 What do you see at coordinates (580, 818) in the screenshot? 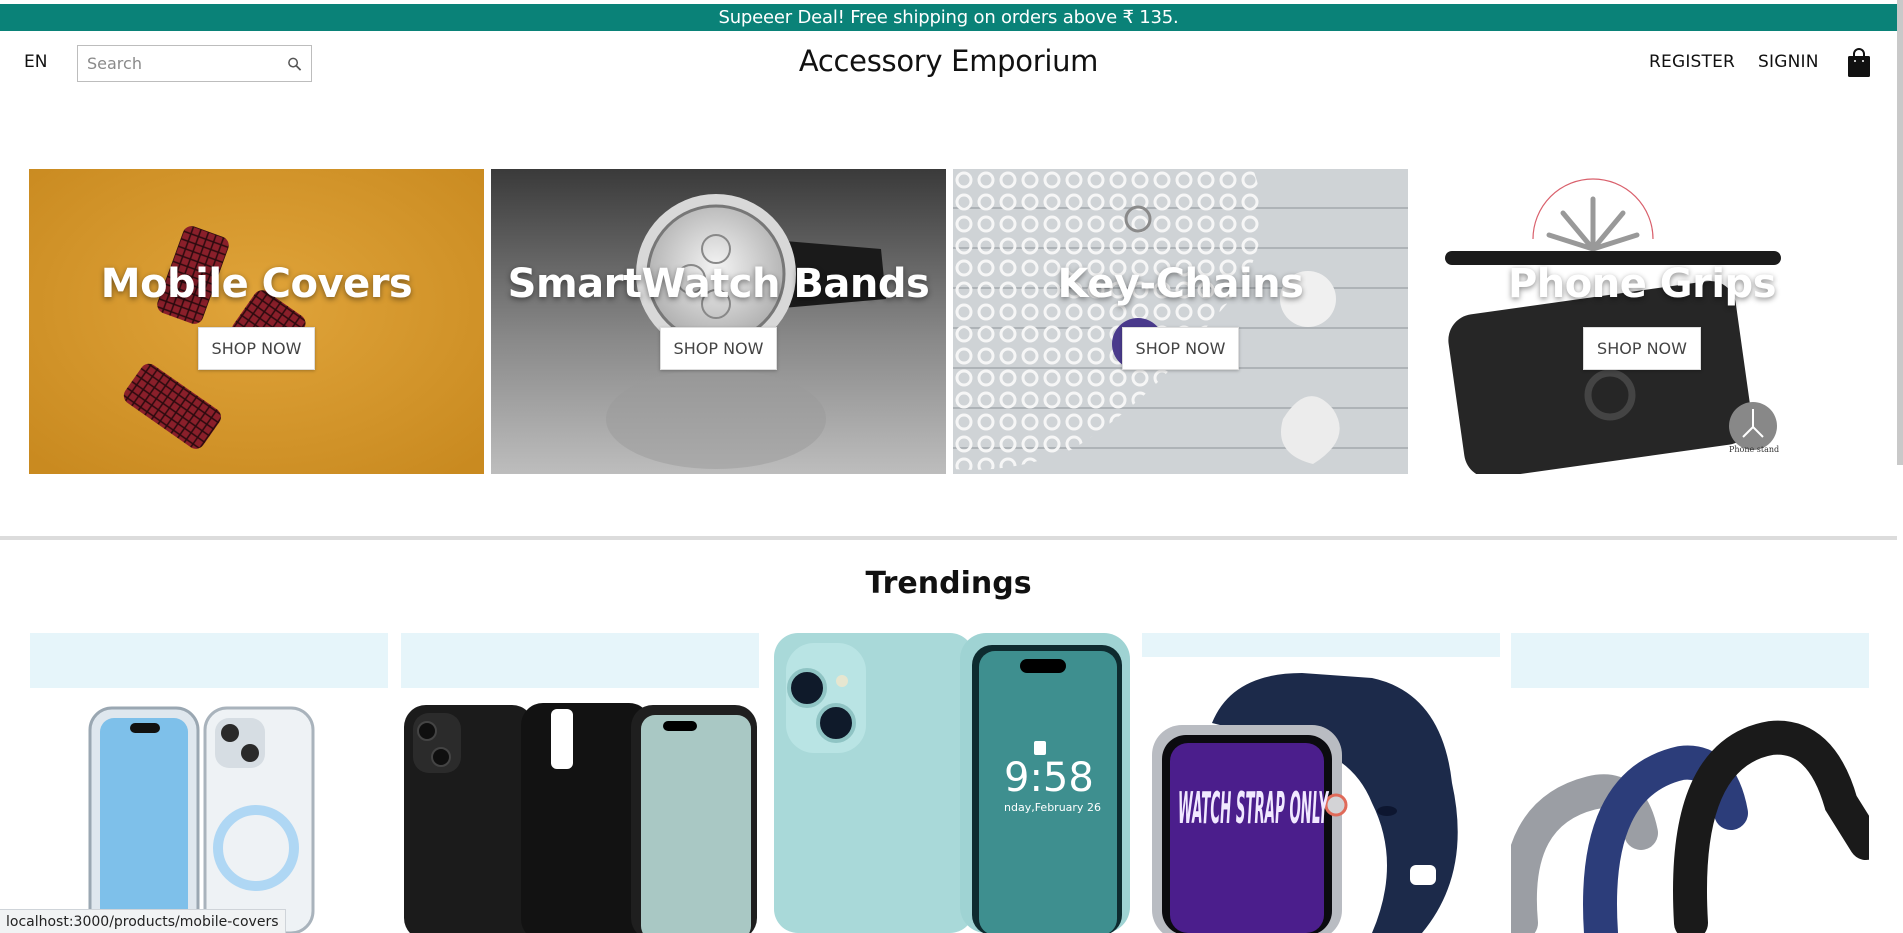
I see `black-case-image` at bounding box center [580, 818].